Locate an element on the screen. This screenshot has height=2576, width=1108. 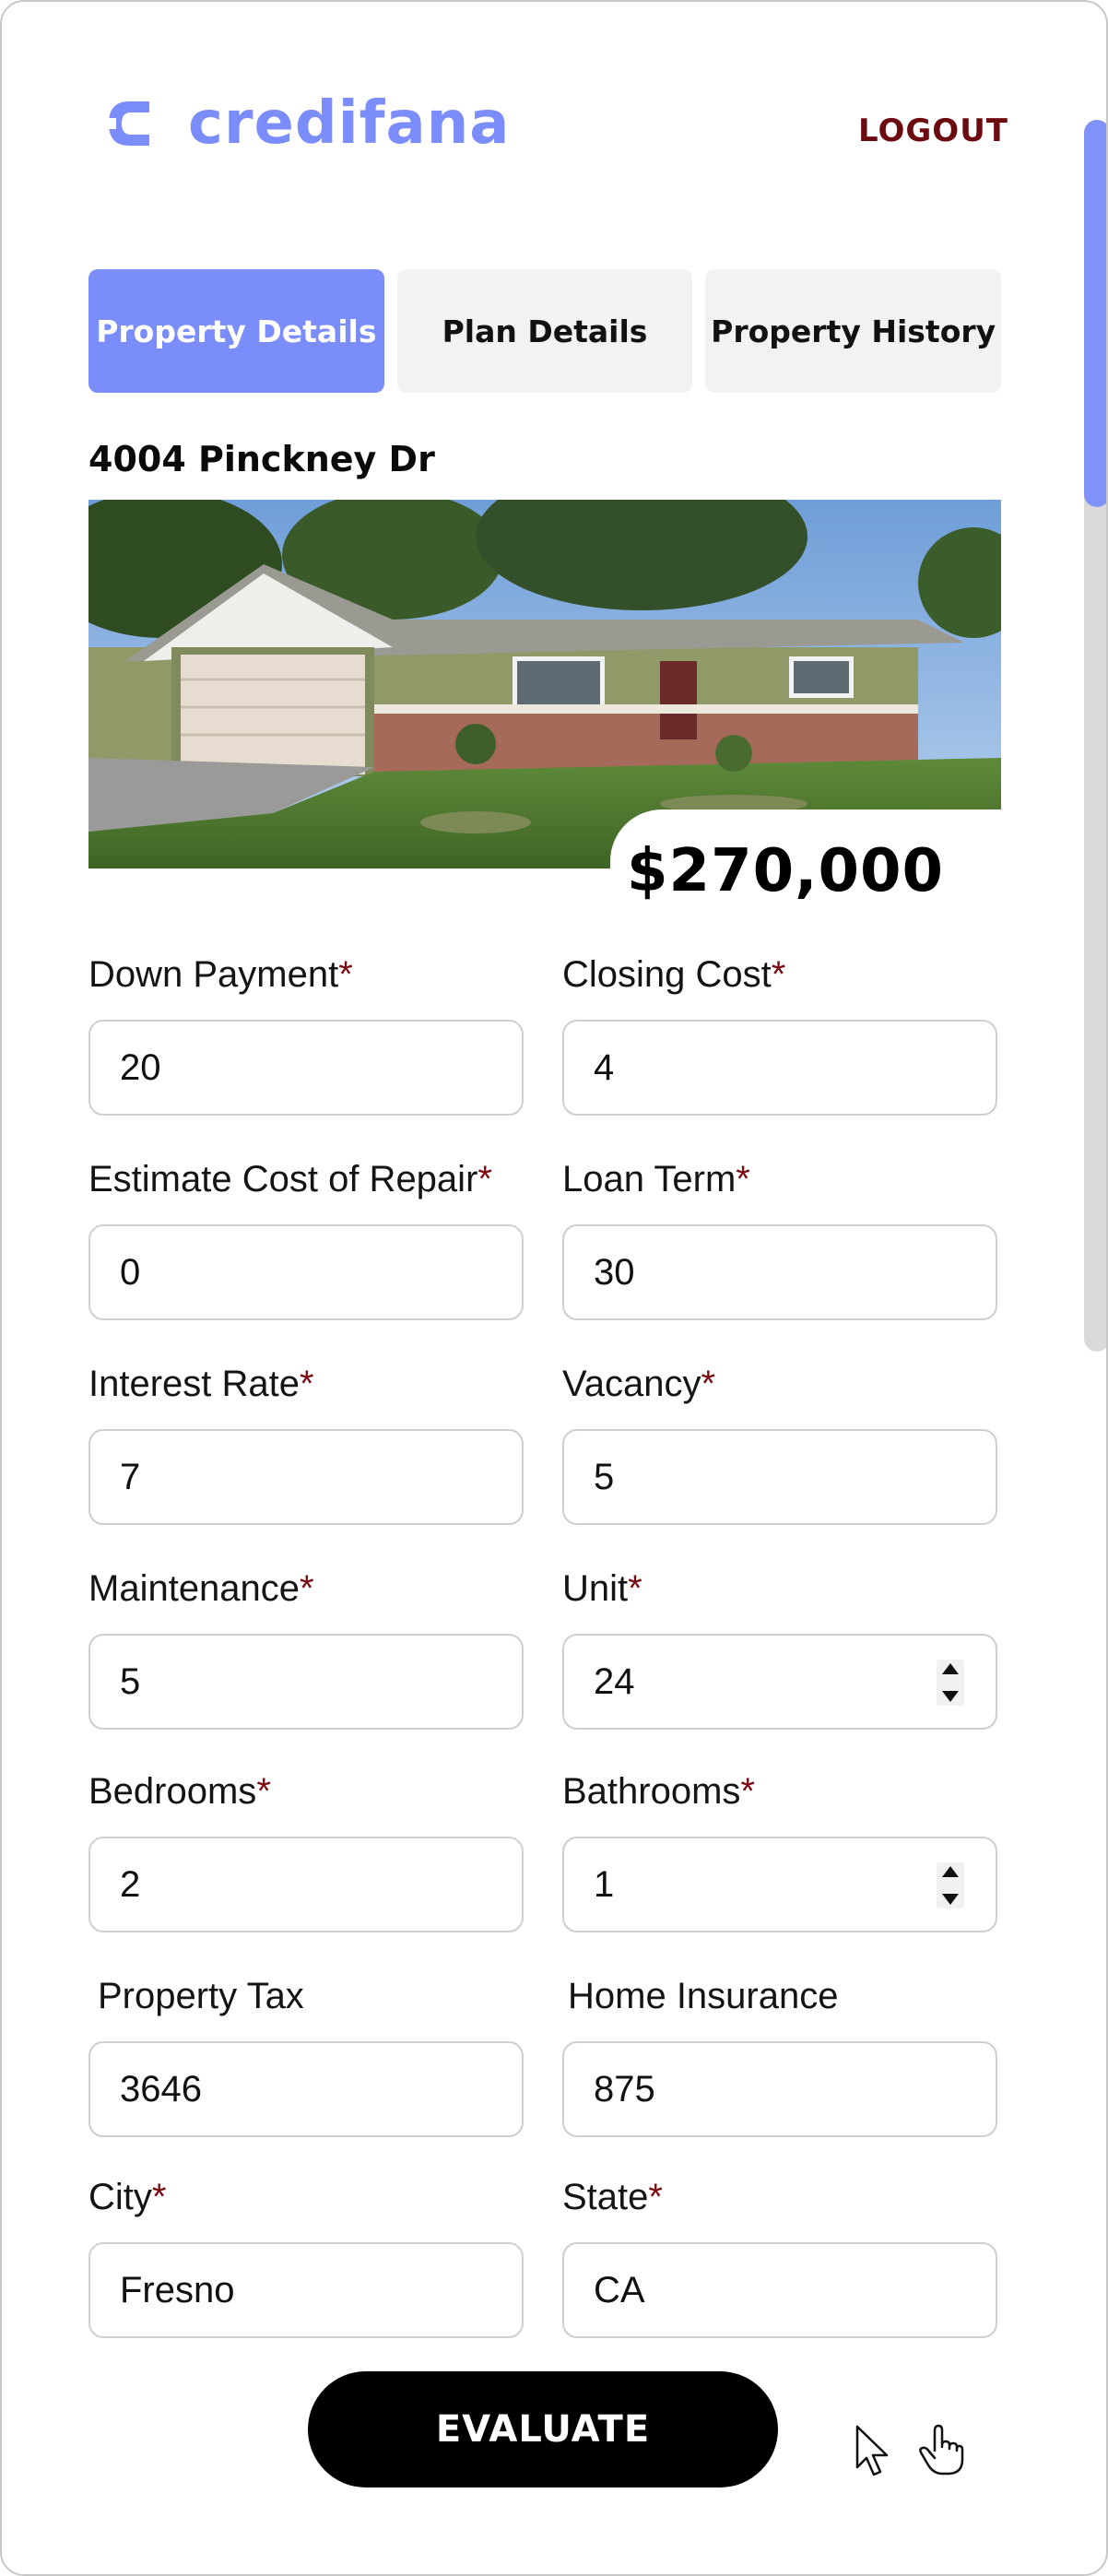
field-unit: Unit* 24 is located at coordinates (779, 1648).